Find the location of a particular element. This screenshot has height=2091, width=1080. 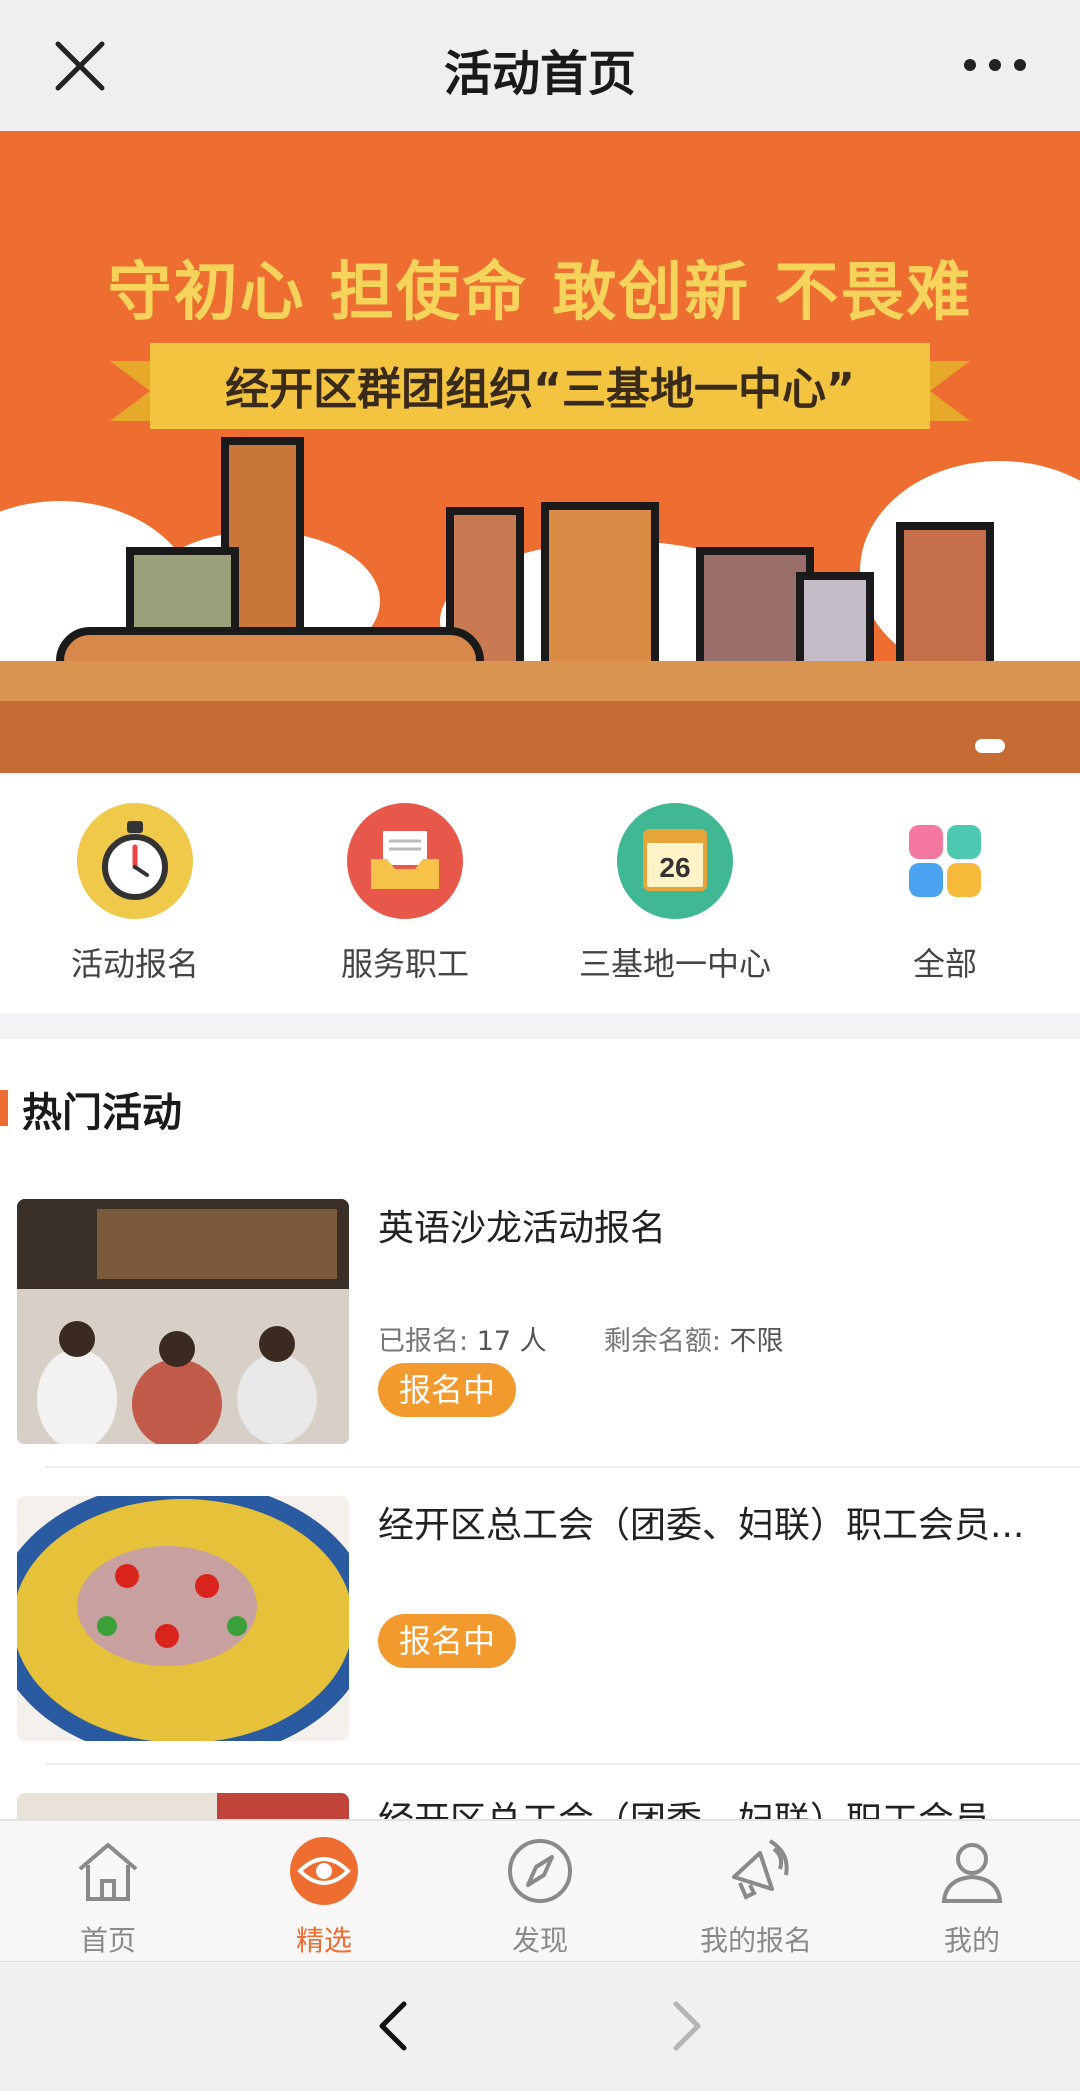

hot-activities-title: 热门活动 is located at coordinates (102, 1113).